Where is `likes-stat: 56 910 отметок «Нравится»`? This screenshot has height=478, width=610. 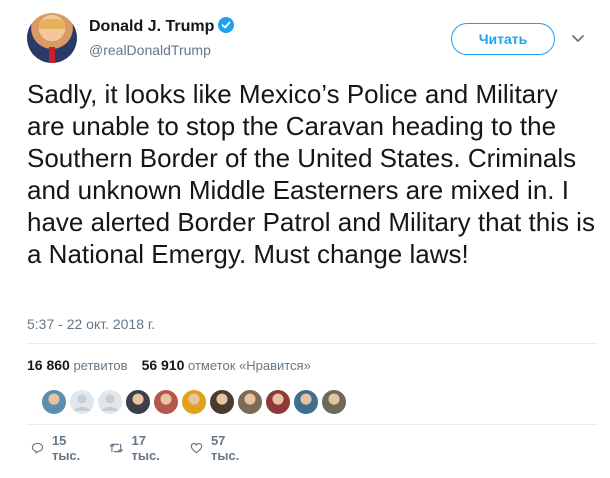 likes-stat: 56 910 отметок «Нравится» is located at coordinates (226, 365).